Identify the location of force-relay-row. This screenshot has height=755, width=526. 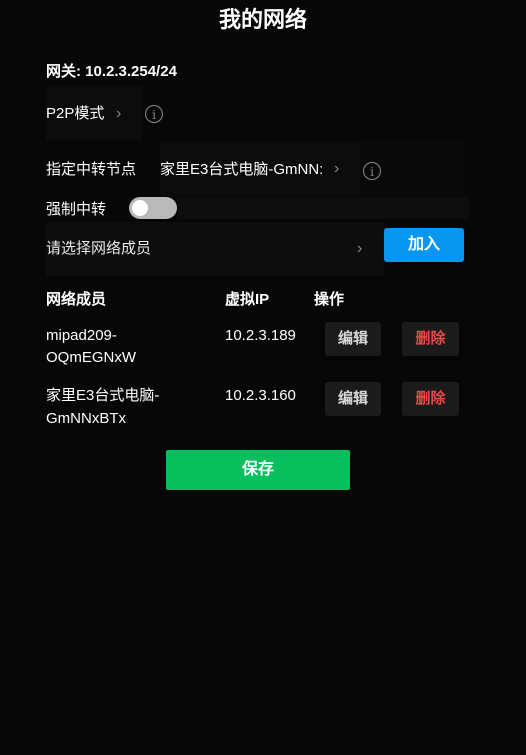
(323, 208).